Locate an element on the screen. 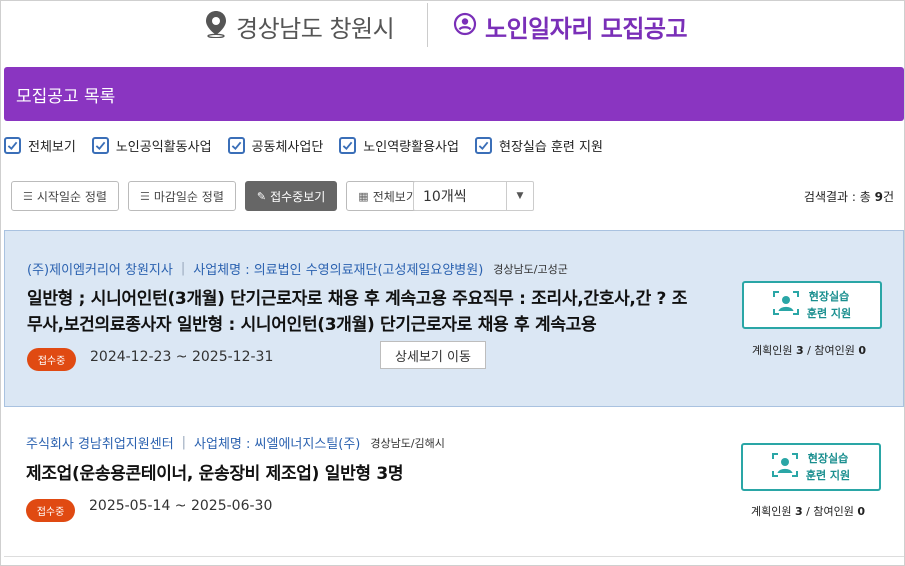 This screenshot has height=566, width=905. filter-label: 노인공익활동사업 is located at coordinates (163, 147).